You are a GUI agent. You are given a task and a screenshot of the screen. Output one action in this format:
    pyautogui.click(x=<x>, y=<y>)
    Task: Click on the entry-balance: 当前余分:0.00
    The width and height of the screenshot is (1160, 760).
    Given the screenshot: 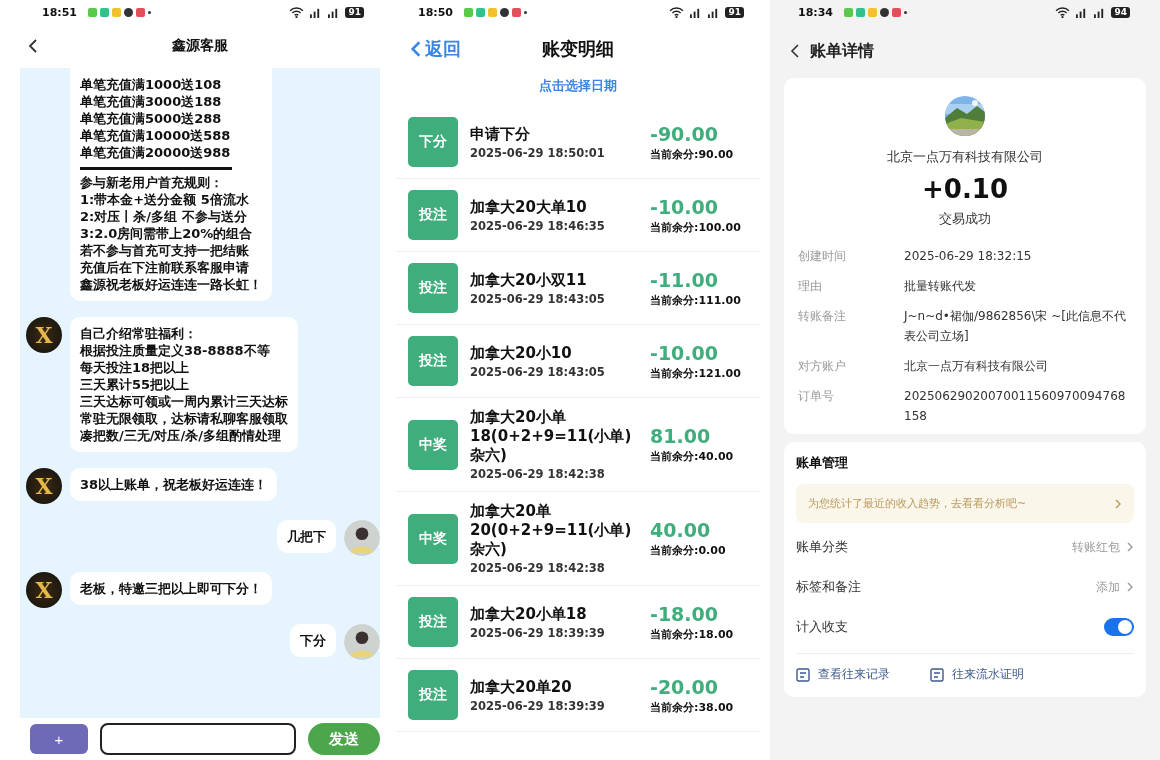 What is the action you would take?
    pyautogui.click(x=688, y=550)
    